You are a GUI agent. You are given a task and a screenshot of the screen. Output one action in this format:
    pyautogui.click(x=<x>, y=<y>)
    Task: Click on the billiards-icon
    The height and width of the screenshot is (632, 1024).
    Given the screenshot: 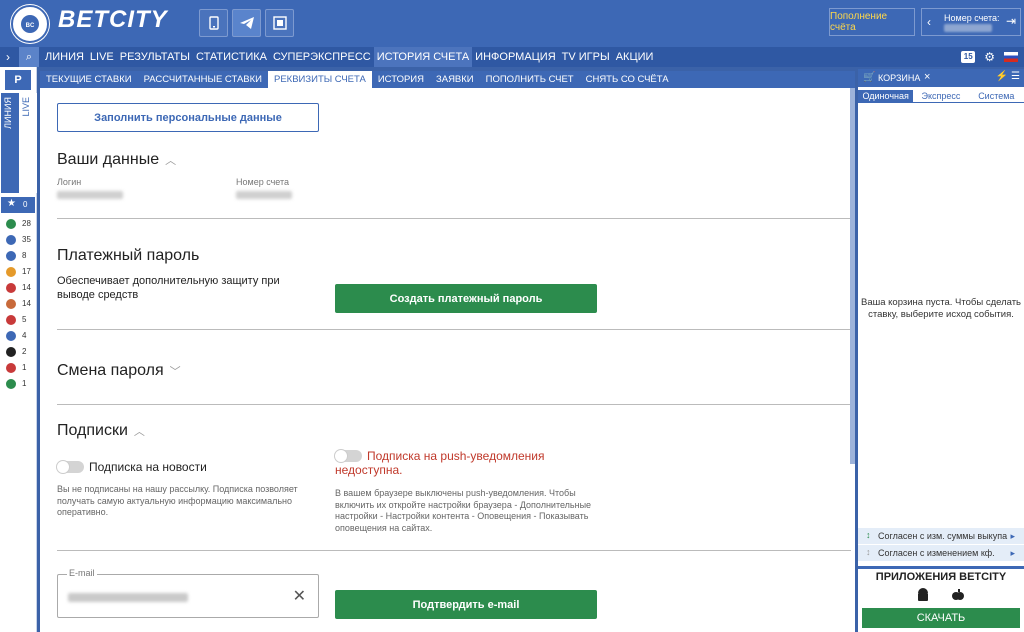 What is the action you would take?
    pyautogui.click(x=11, y=352)
    